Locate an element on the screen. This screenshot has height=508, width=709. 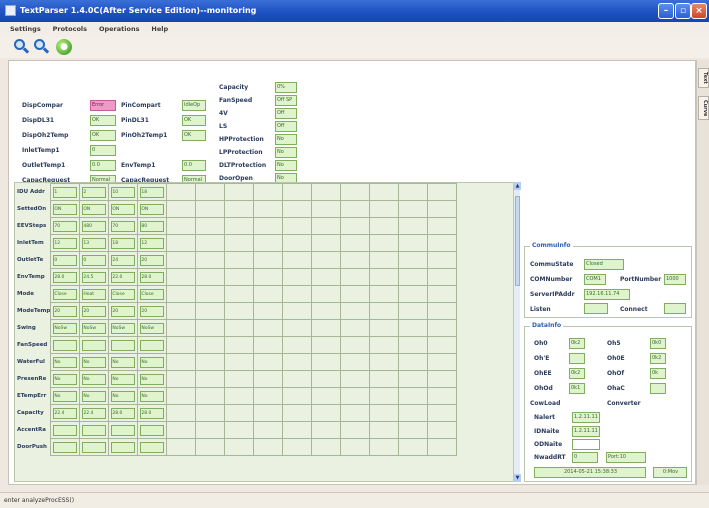
status-label: LS is located at coordinates (223, 126).